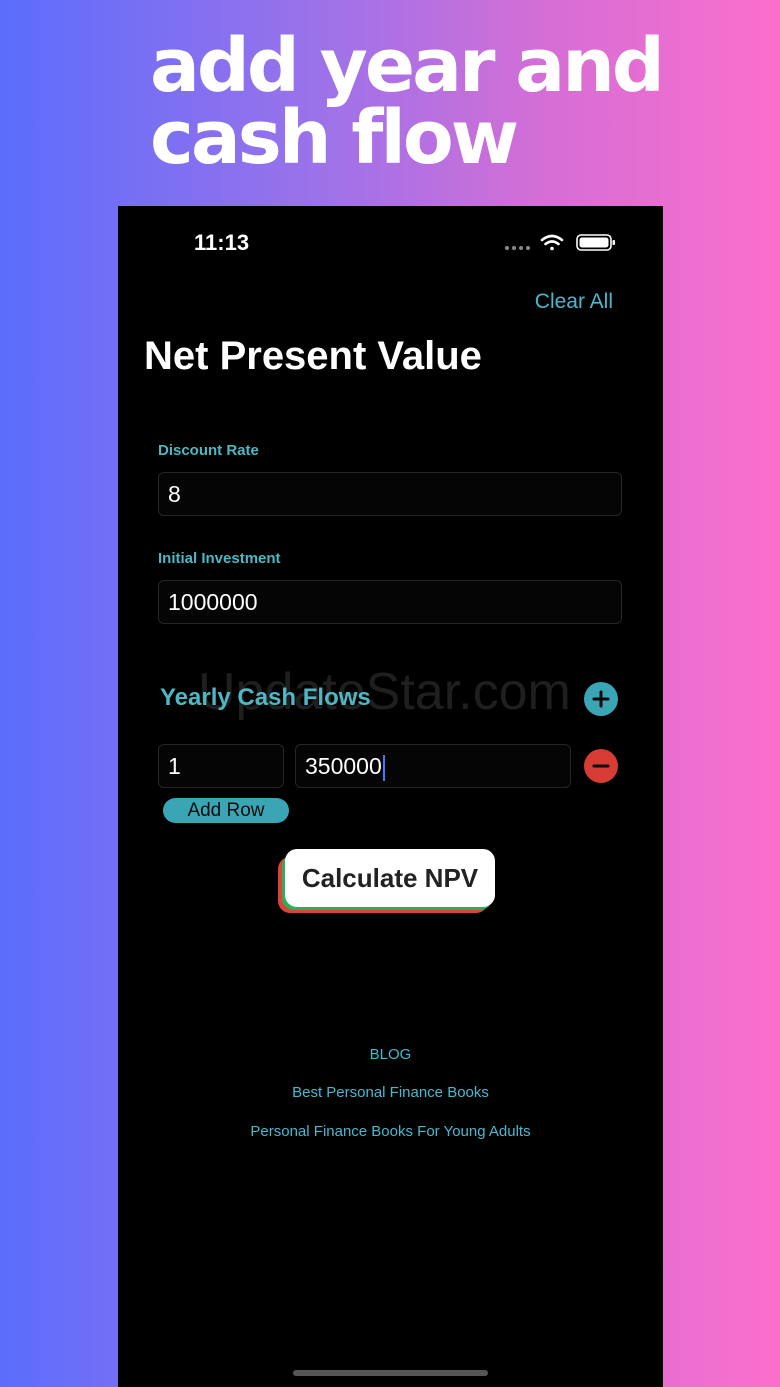 The image size is (780, 1387). I want to click on link-personal-finance-books-young-adults: Personal Finance Books For Young Adults, so click(390, 1131).